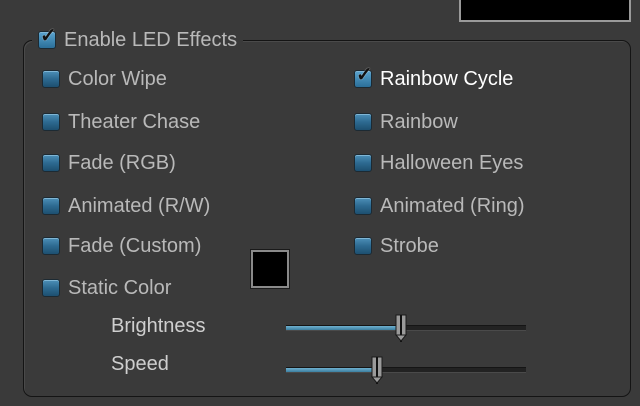 Image resolution: width=640 pixels, height=406 pixels. Describe the element at coordinates (419, 121) in the screenshot. I see `rainbow-label: Rainbow` at that location.